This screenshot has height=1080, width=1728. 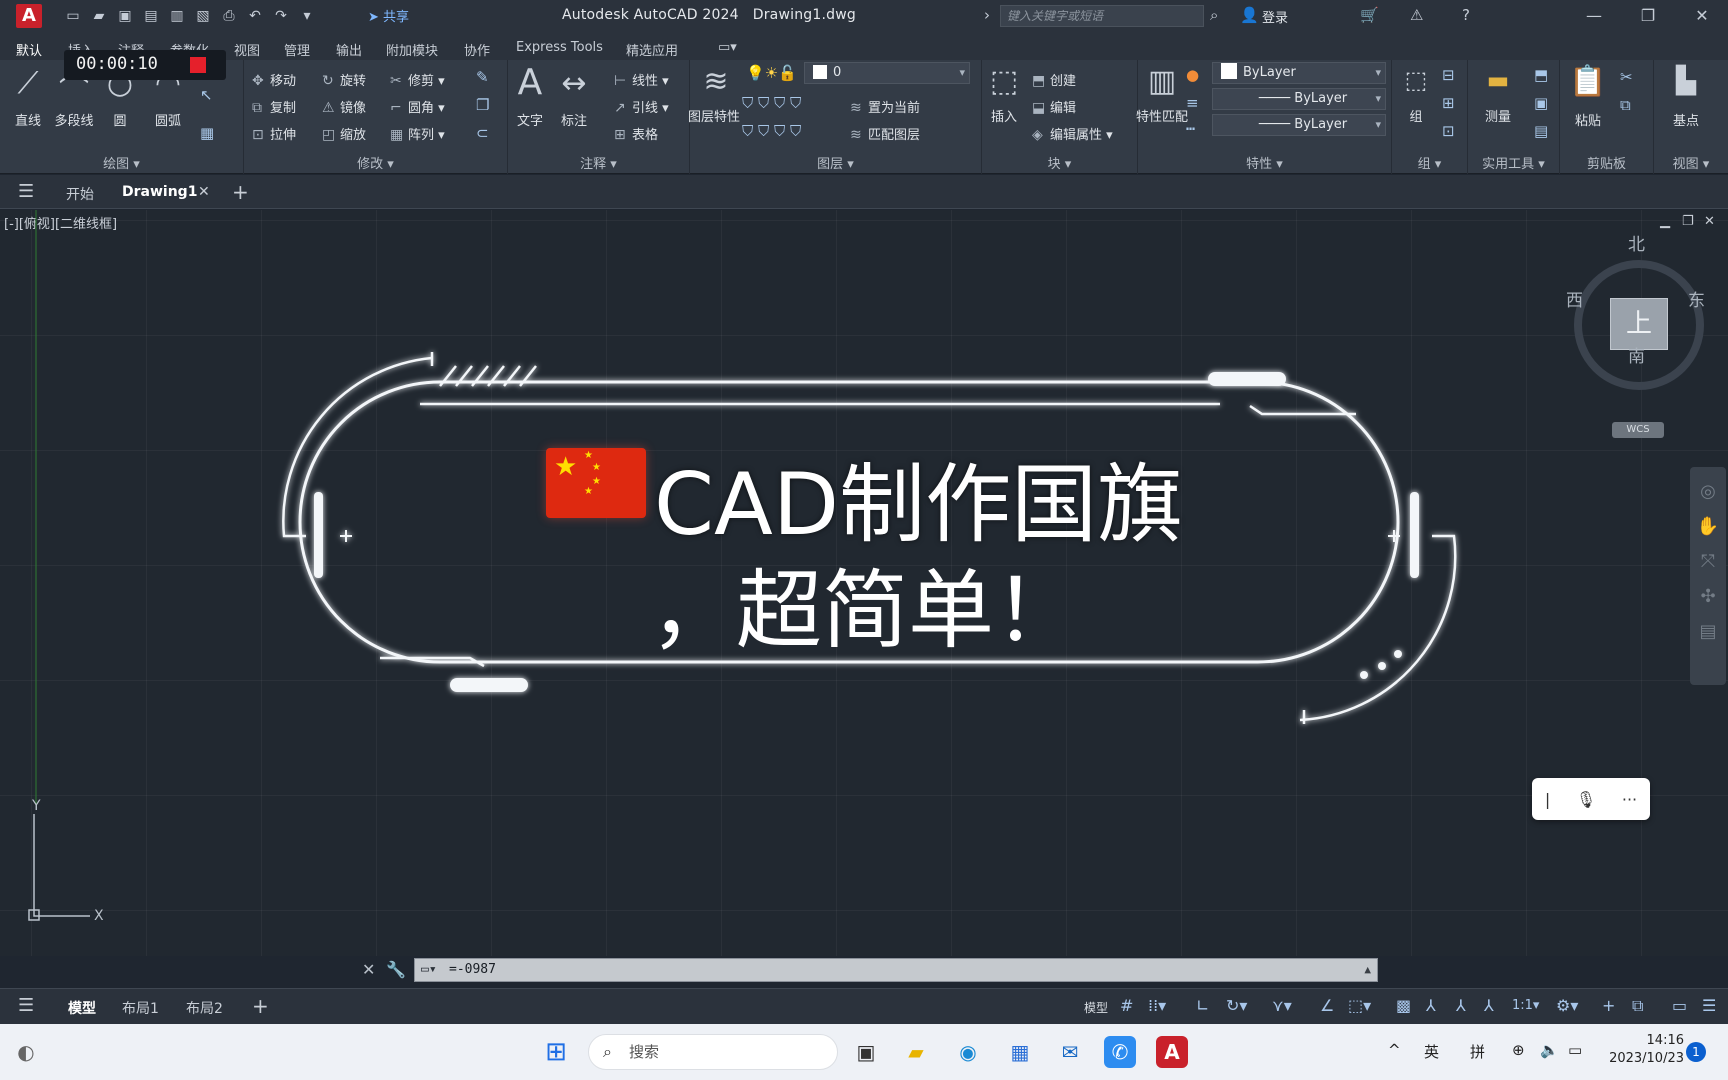 What do you see at coordinates (274, 133) in the screenshot?
I see `stretch-button: ⊡ 拉伸` at bounding box center [274, 133].